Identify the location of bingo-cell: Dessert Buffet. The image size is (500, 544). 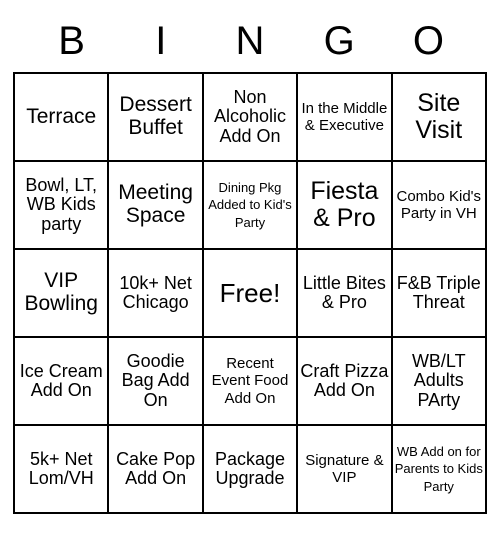
(155, 117).